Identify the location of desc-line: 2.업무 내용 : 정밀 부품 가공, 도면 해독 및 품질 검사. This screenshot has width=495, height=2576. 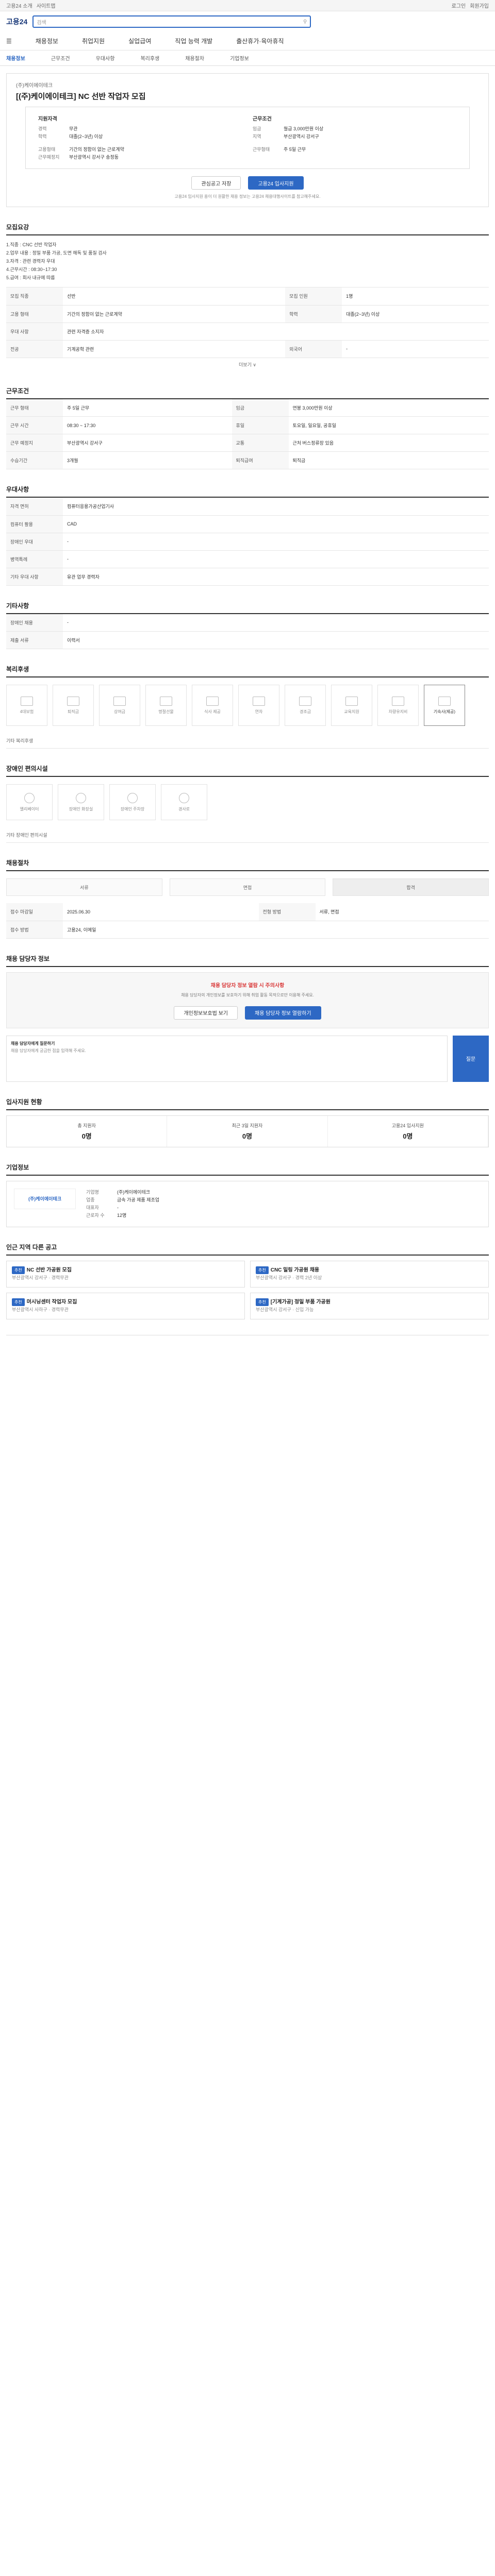
(56, 253).